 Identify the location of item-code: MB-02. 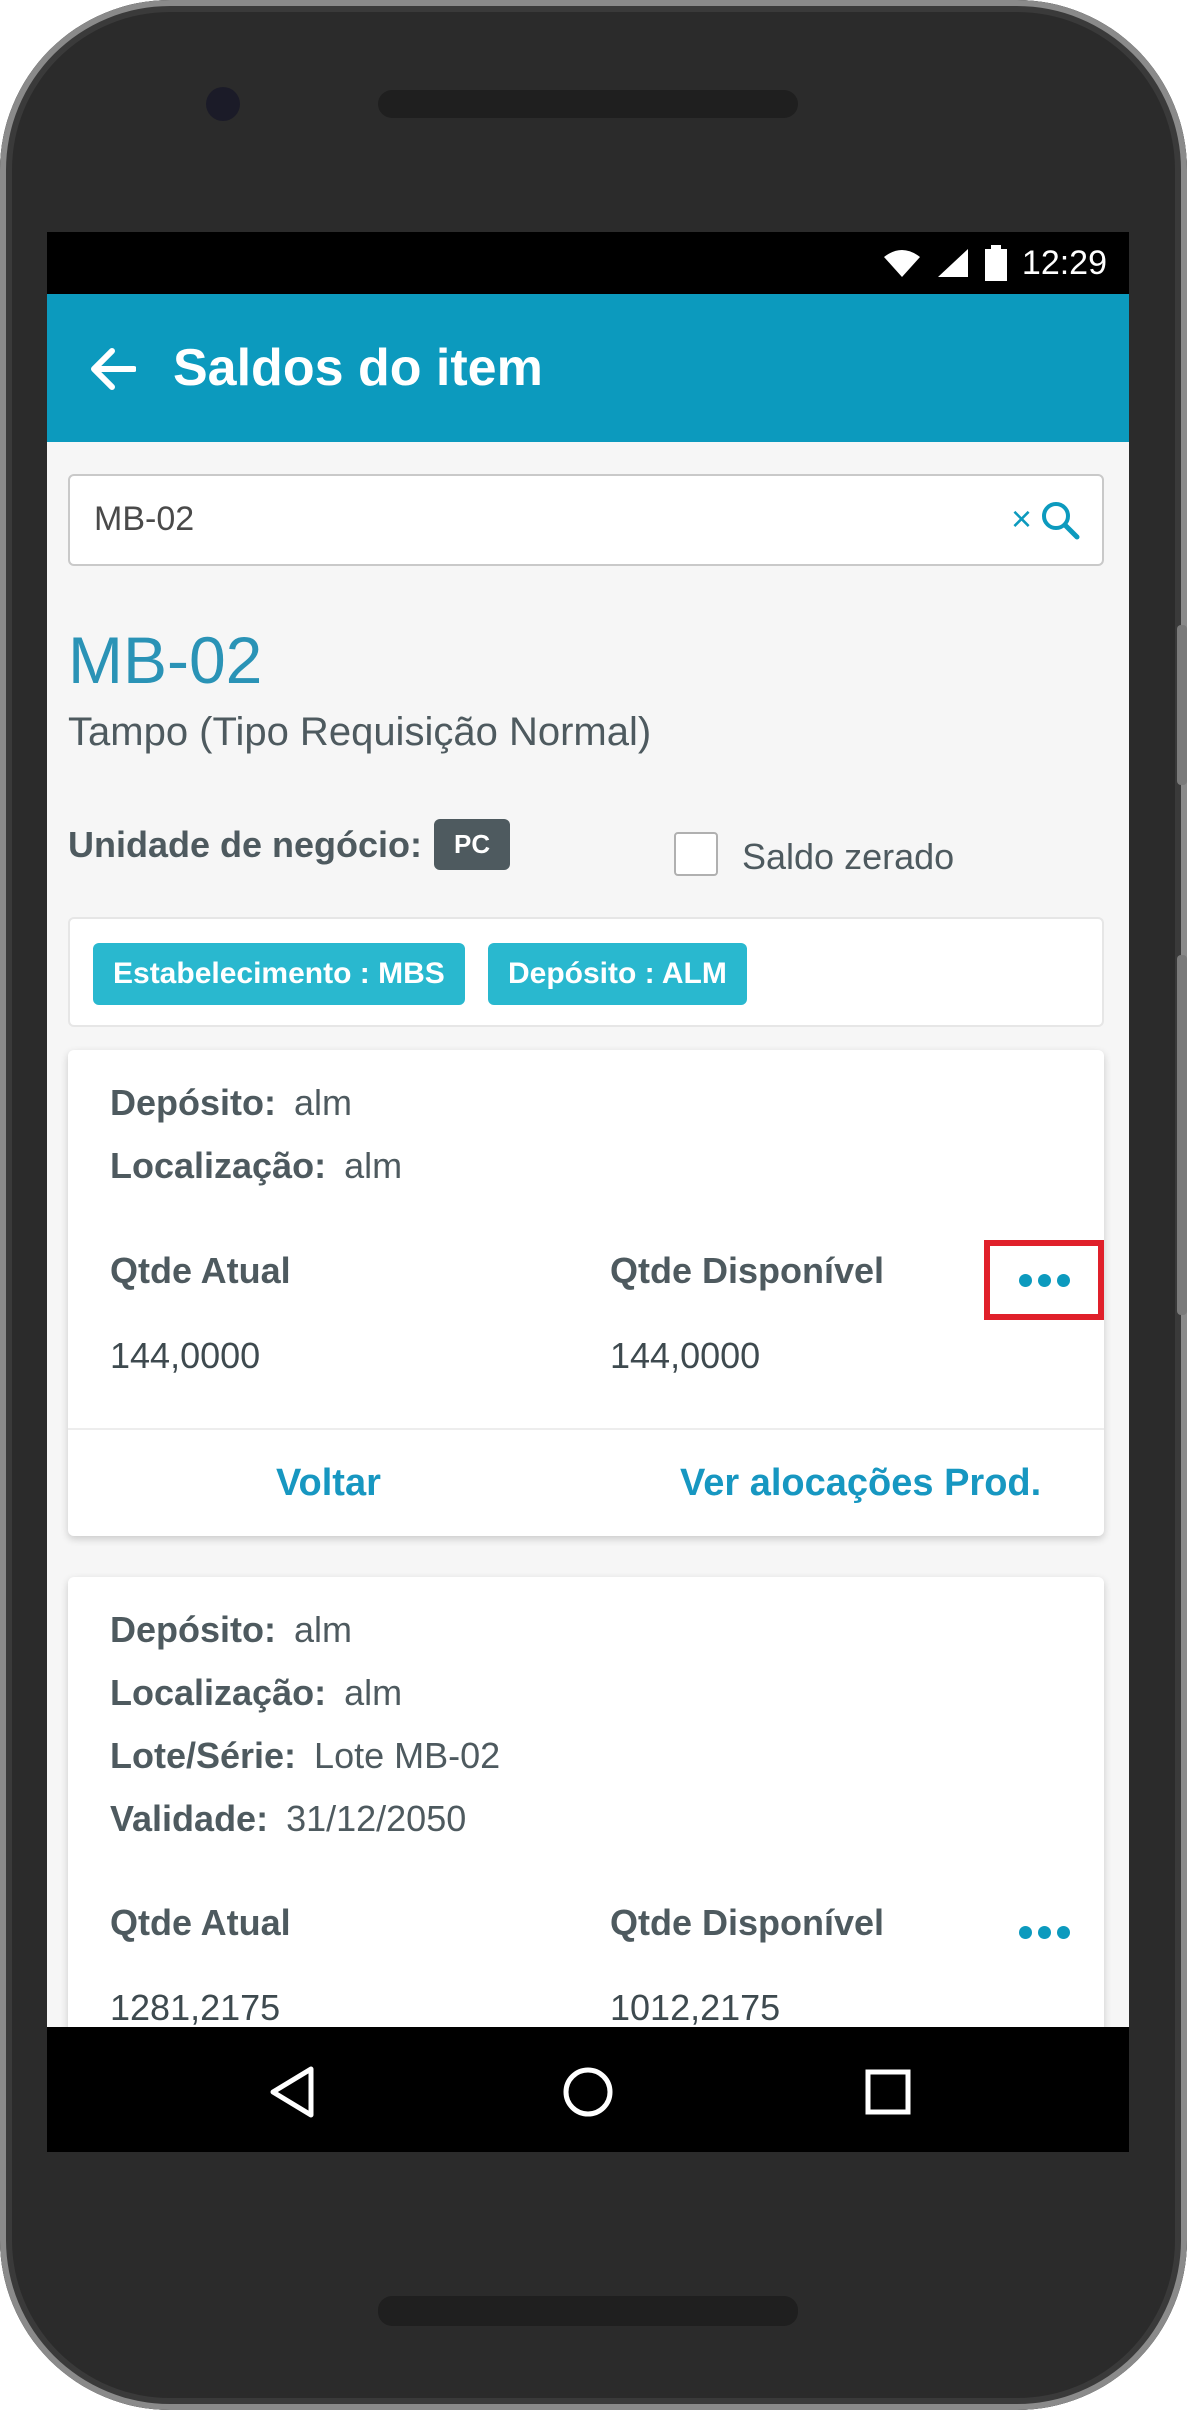
(165, 660).